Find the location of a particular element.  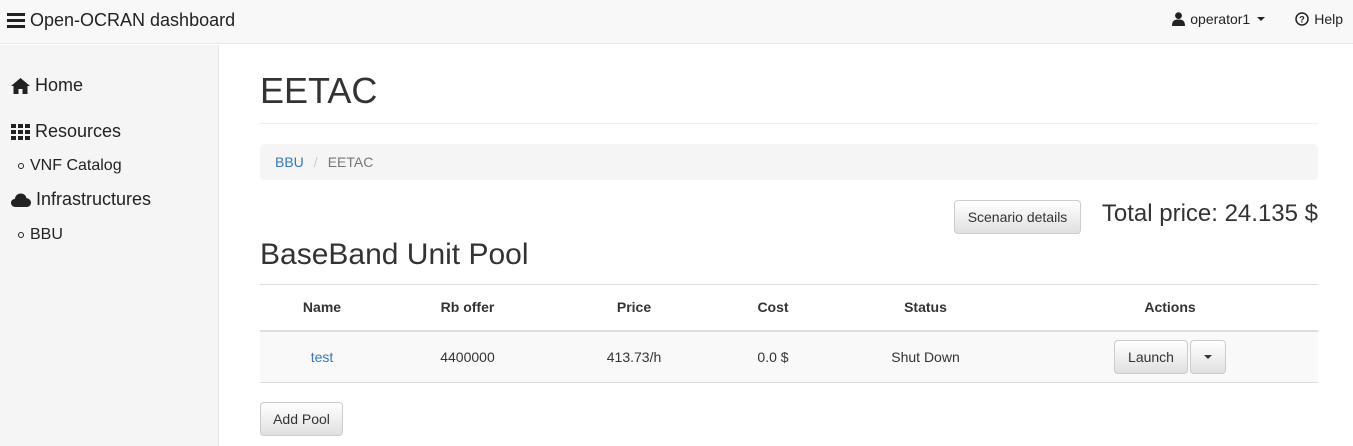

column-header-actions: Actions is located at coordinates (1170, 308).